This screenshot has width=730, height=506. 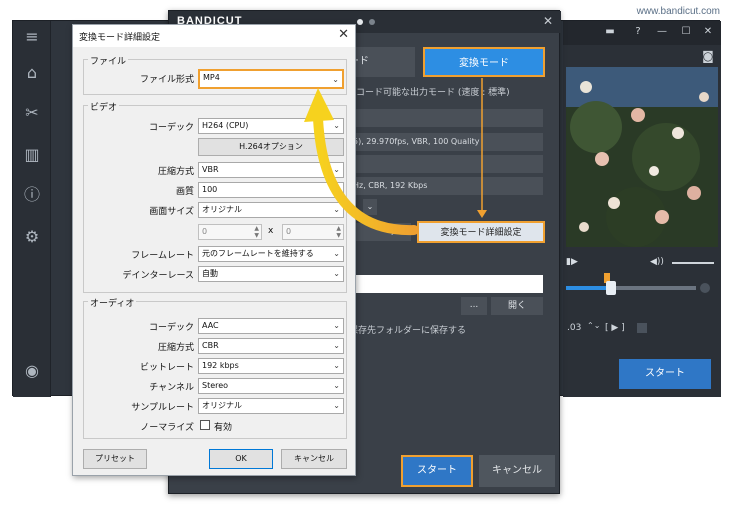 I want to click on left-rail: ≡ ⌂ ✂ ▥ ⓘ ⚙ ◉, so click(x=32, y=209).